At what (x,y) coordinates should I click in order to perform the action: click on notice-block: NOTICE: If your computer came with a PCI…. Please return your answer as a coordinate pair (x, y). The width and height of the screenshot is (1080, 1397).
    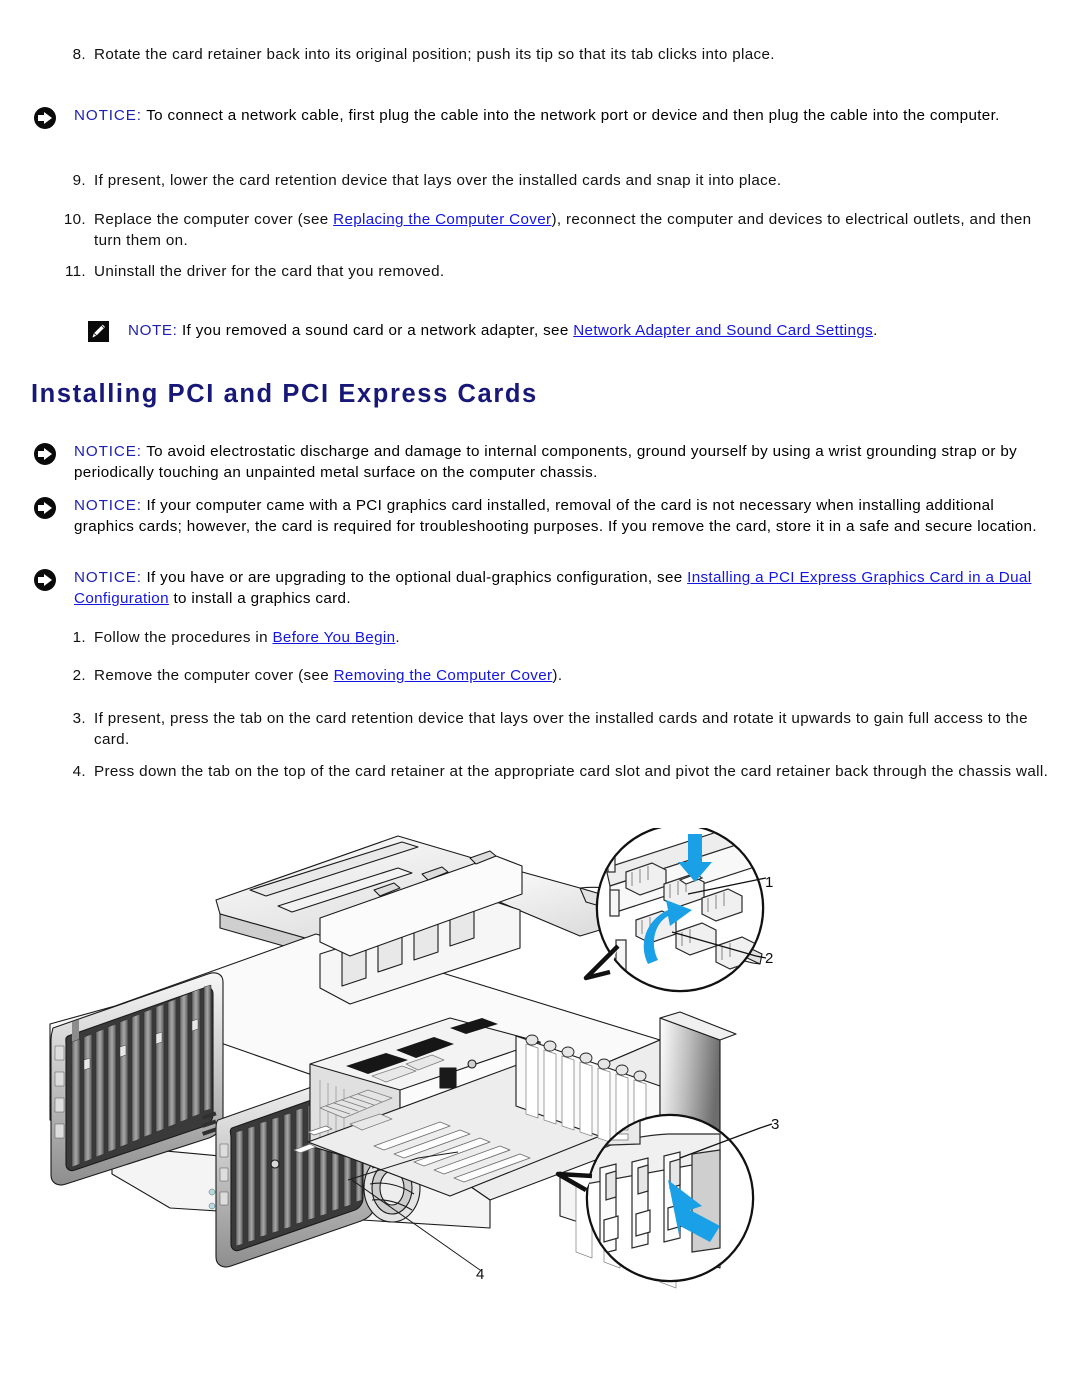
    Looking at the image, I should click on (539, 516).